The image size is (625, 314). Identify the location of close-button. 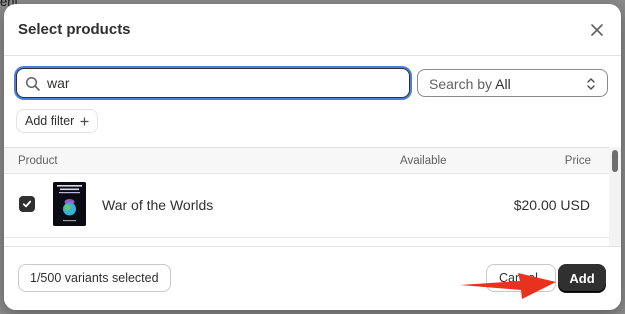
(597, 30).